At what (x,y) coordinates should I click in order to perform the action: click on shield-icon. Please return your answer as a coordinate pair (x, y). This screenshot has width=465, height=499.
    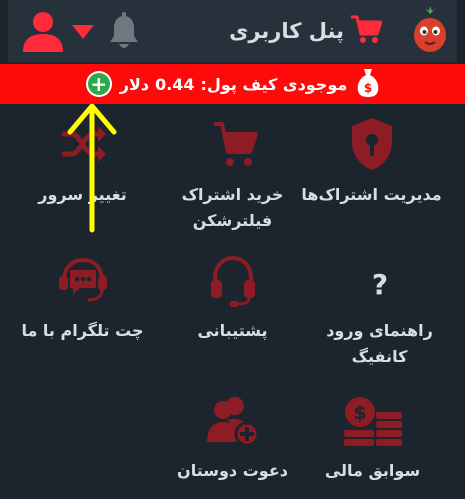
    Looking at the image, I should click on (372, 144).